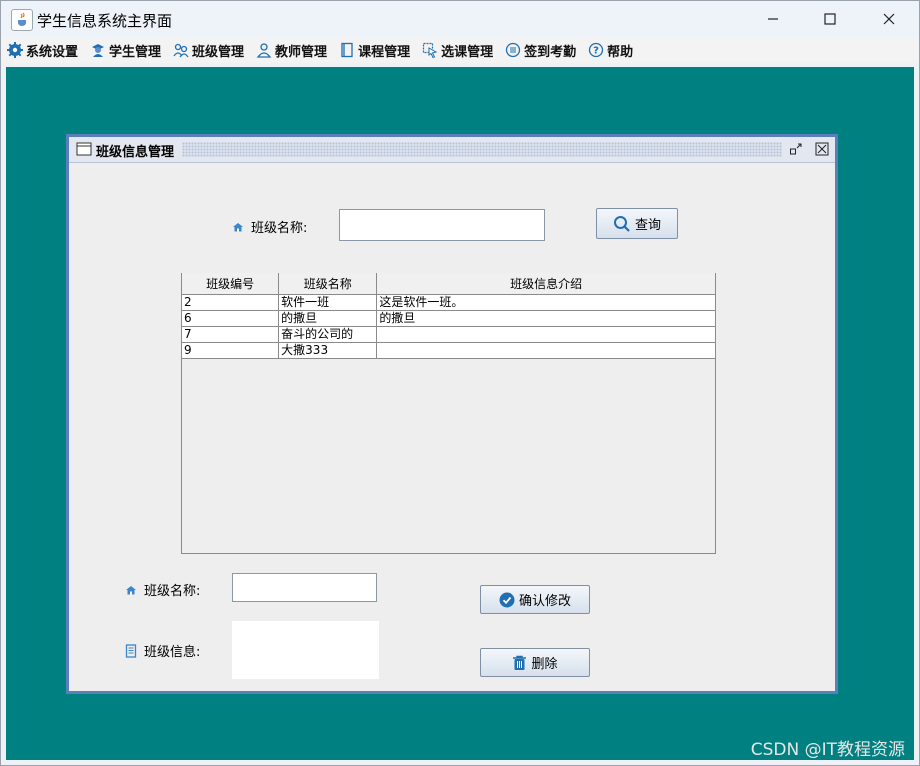  Describe the element at coordinates (347, 50) in the screenshot. I see `course-icon` at that location.